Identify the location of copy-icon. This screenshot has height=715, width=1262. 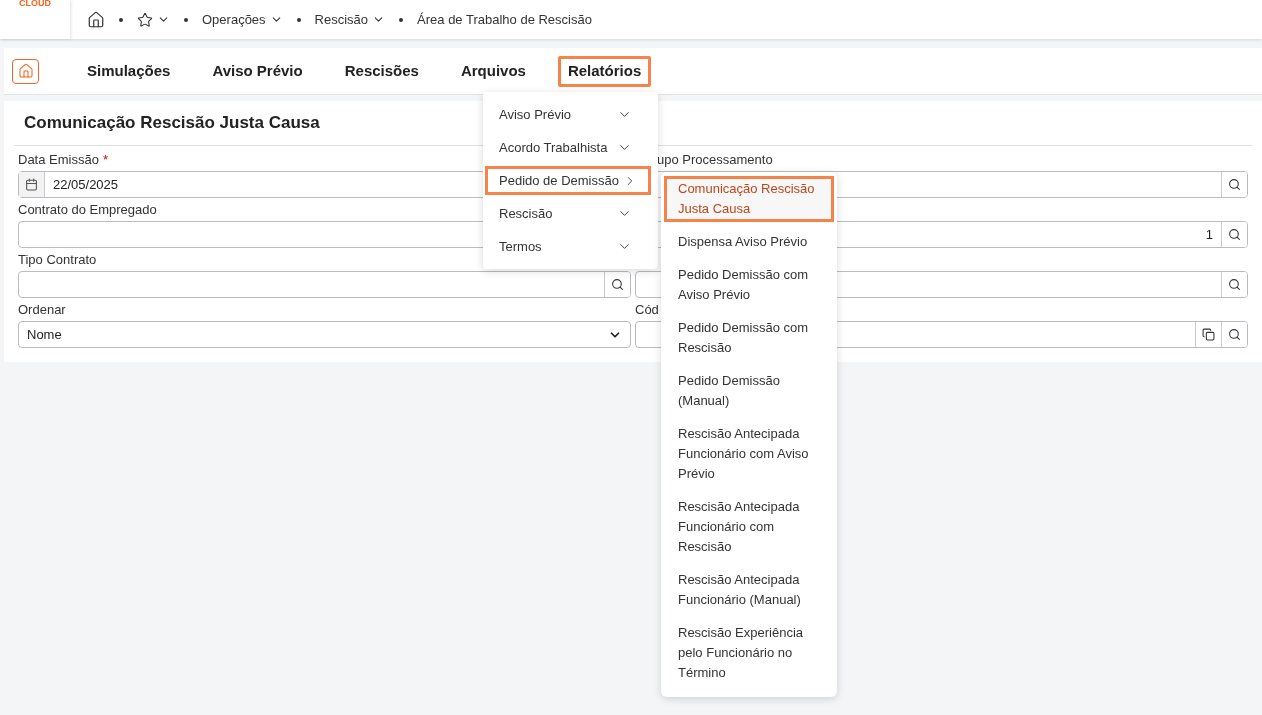
(1208, 334).